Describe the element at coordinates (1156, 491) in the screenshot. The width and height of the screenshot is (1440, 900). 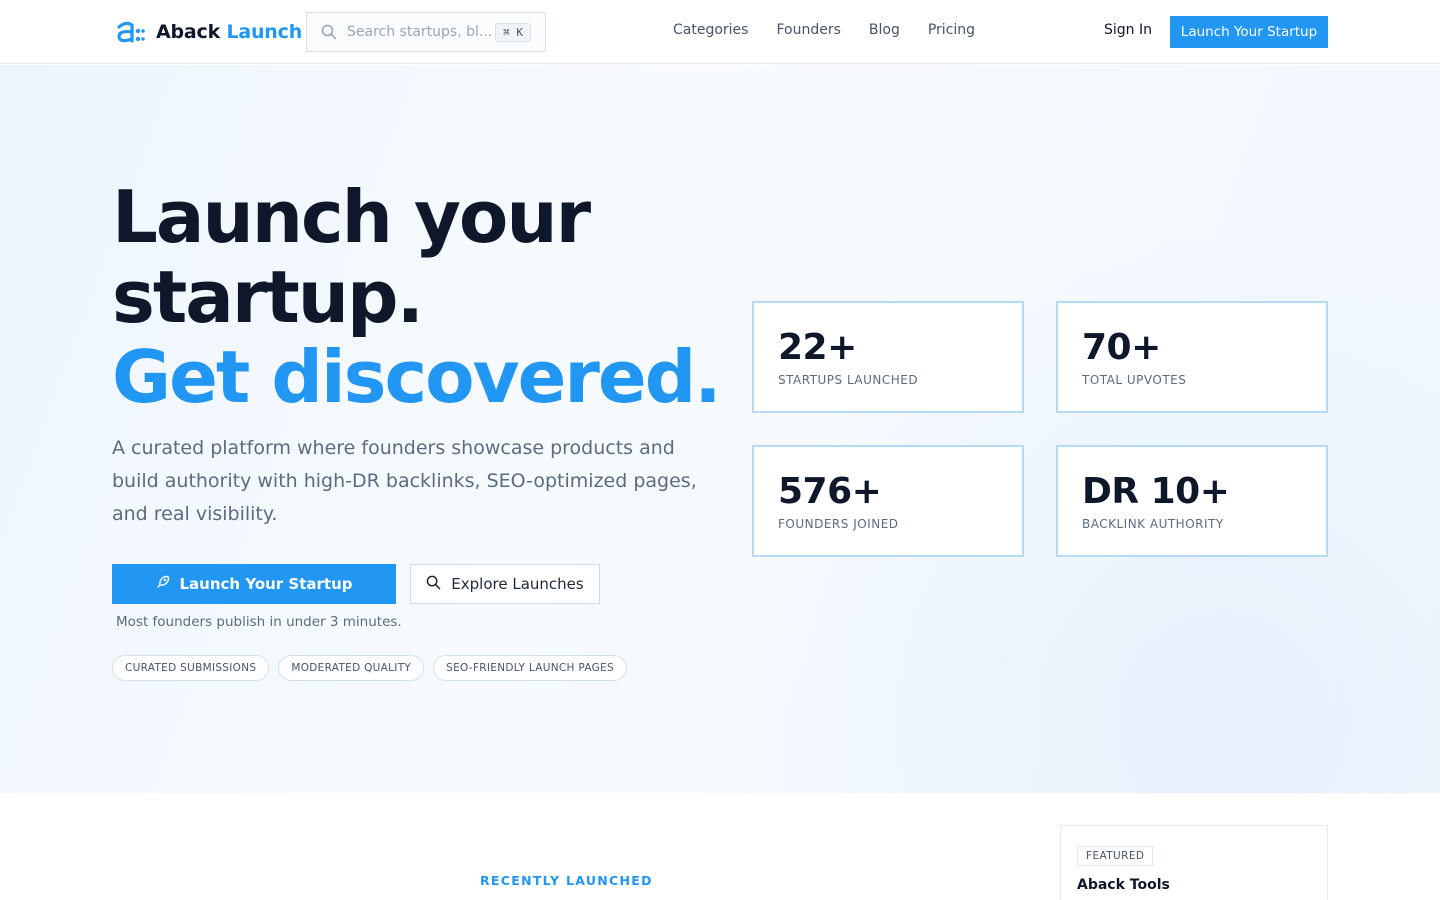
I see `stat-value: DR 10+` at that location.